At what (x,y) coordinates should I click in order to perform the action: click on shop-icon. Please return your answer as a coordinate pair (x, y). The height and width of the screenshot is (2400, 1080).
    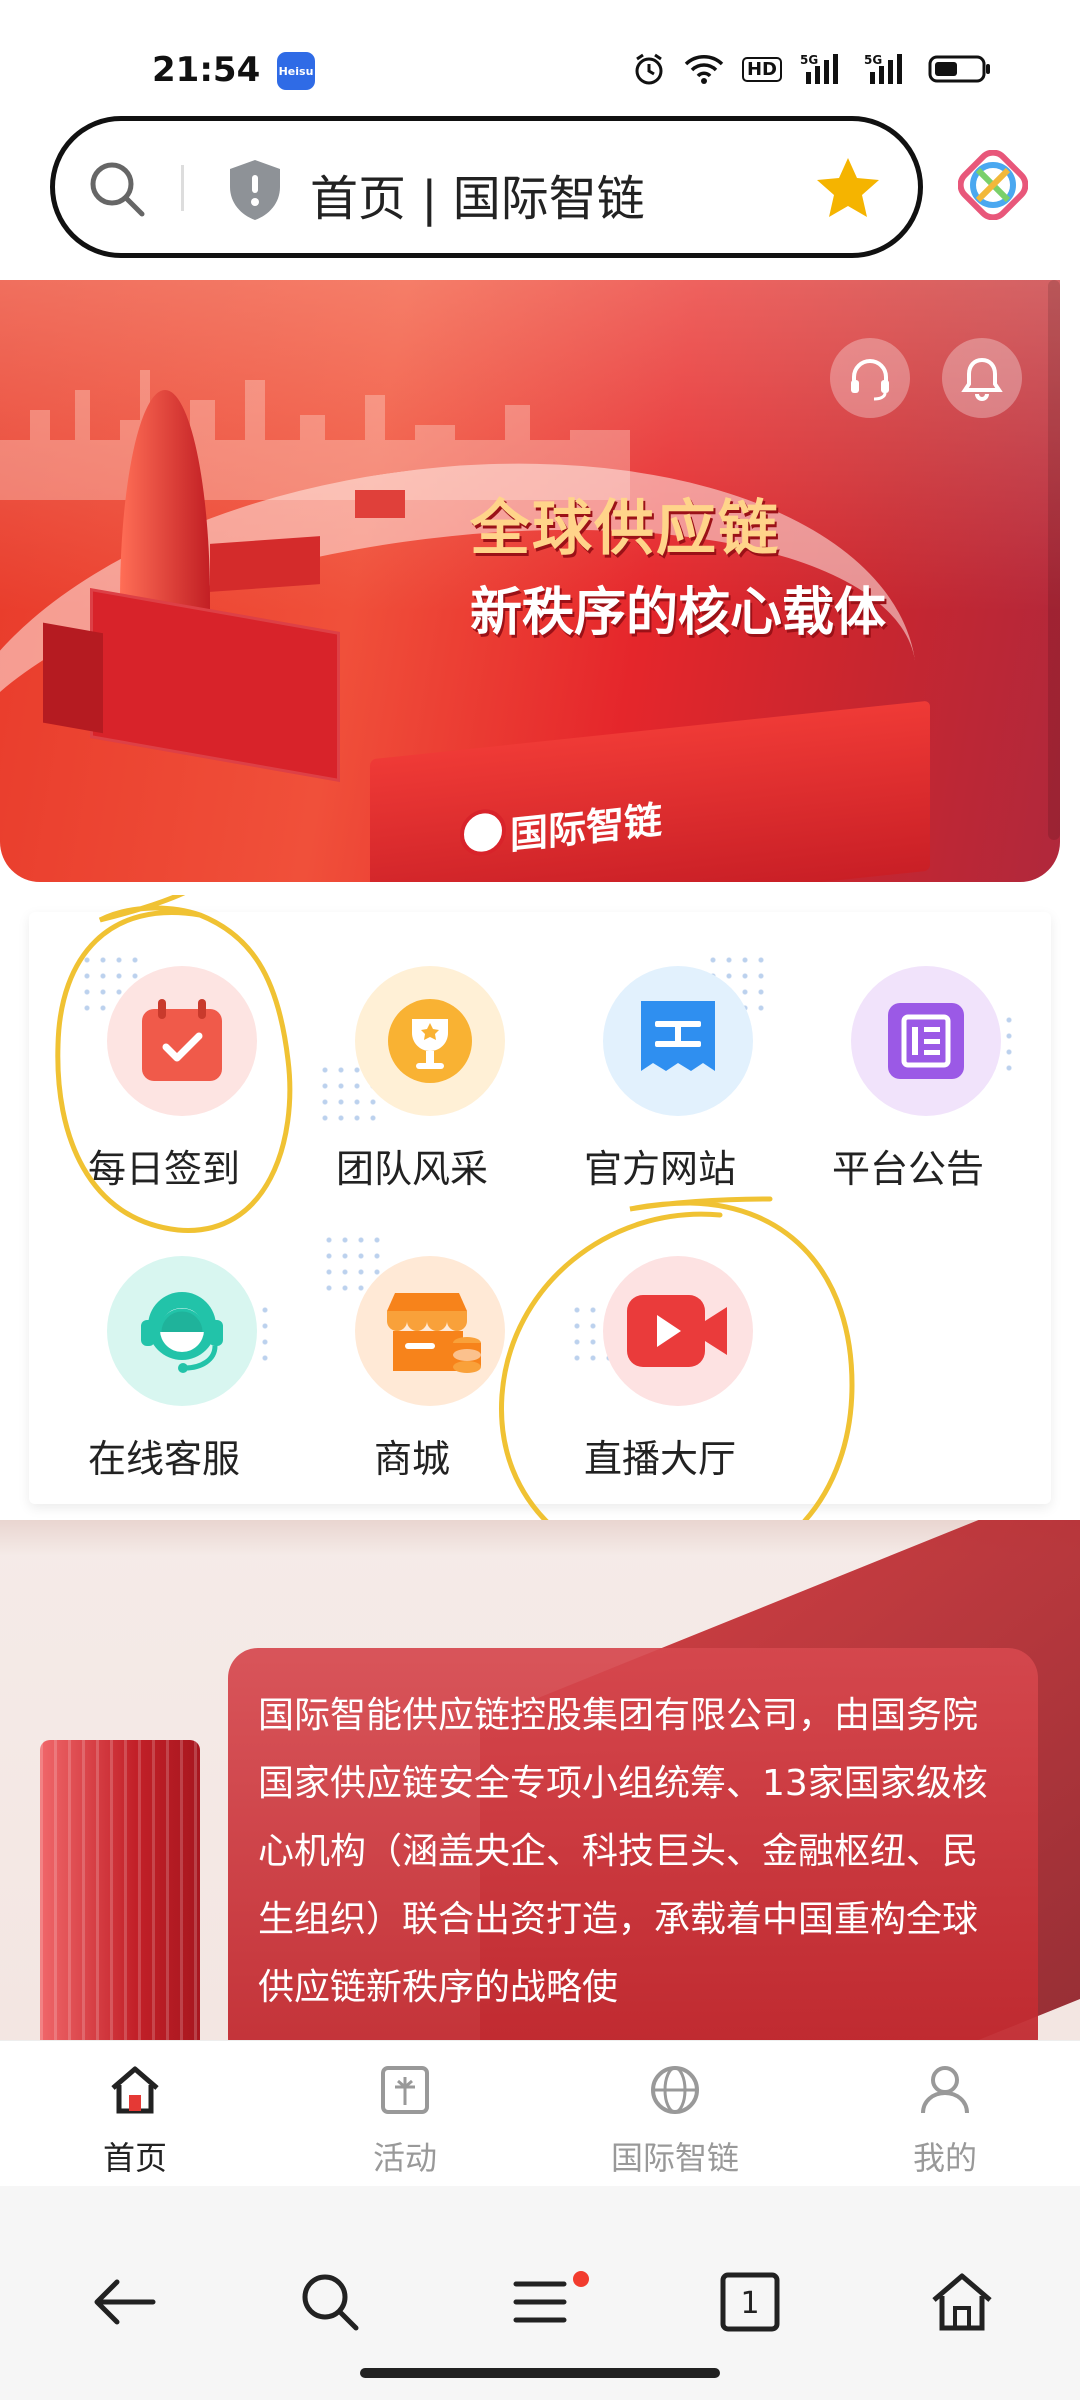
    Looking at the image, I should click on (434, 1333).